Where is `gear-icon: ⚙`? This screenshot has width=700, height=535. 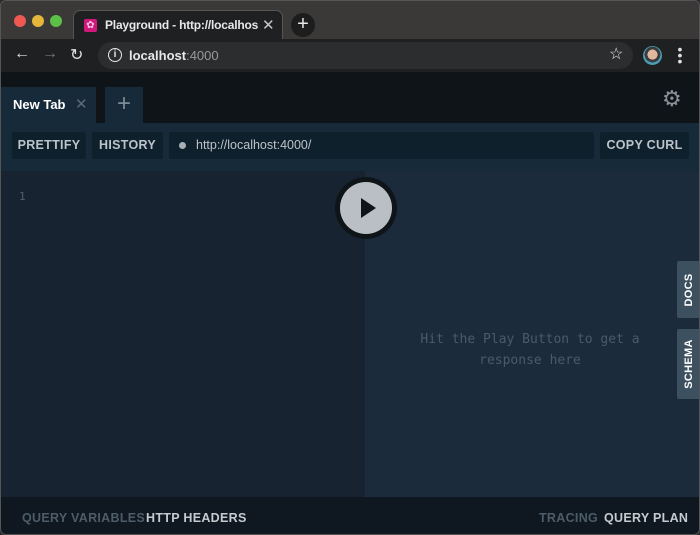
gear-icon: ⚙ is located at coordinates (672, 99).